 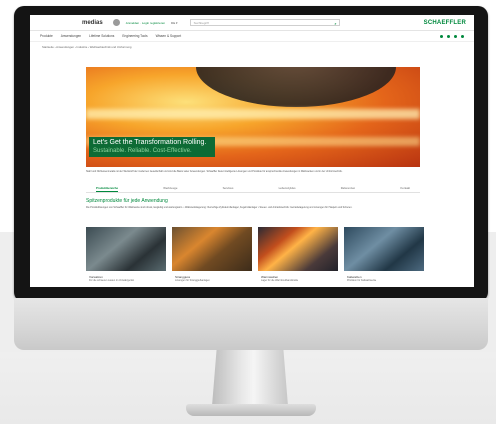 I want to click on search-placeholder: Suchbegriff, so click(x=201, y=22).